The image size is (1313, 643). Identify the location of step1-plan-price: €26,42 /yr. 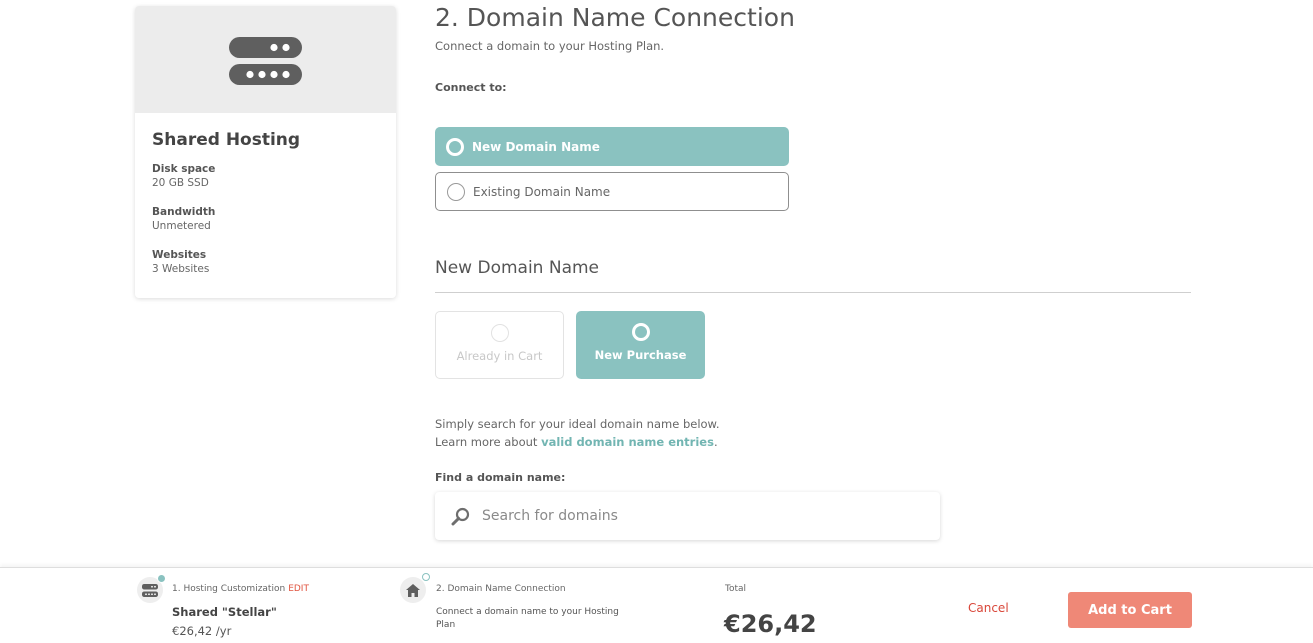
(202, 631).